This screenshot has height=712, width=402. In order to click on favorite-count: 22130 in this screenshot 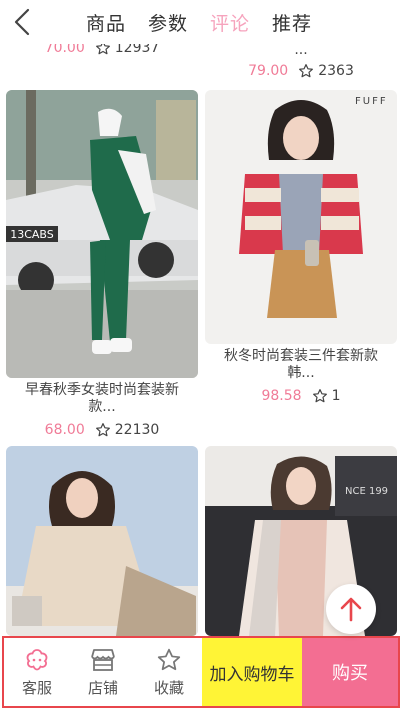, I will do `click(137, 430)`.